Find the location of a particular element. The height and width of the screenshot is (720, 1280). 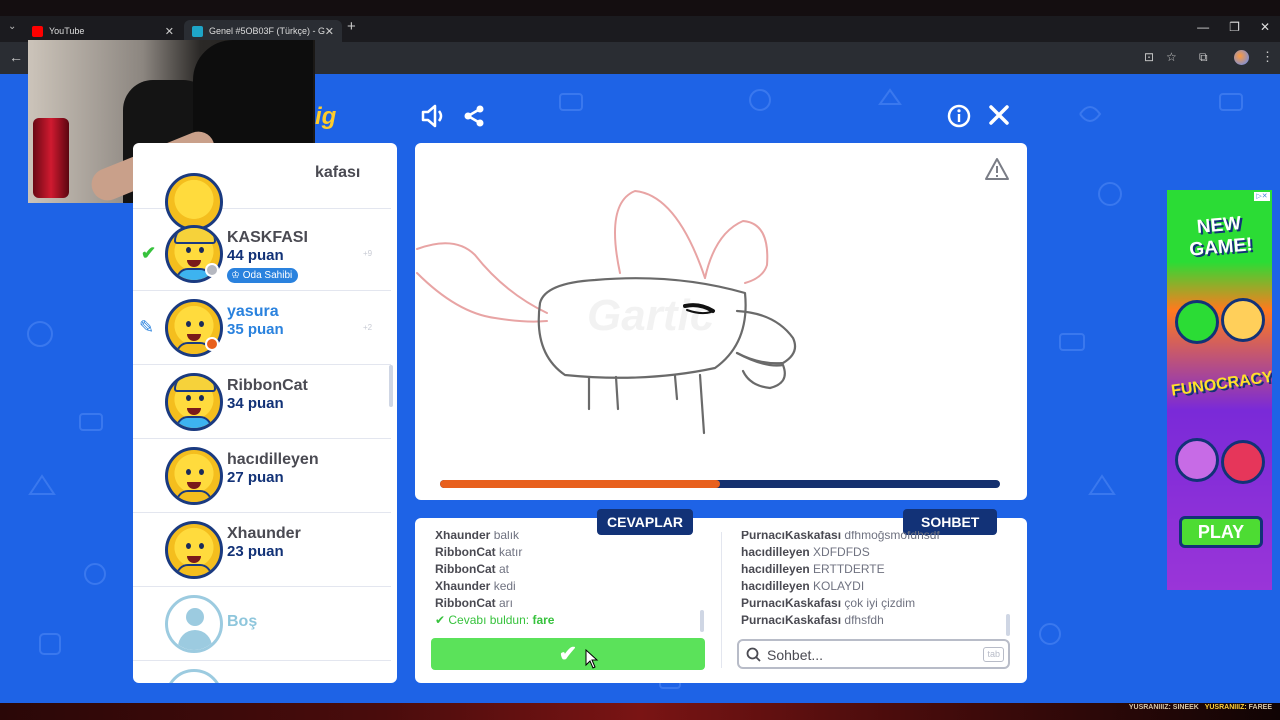

player-row-ribboncat: RibbonCat 34 puan is located at coordinates (262, 402).